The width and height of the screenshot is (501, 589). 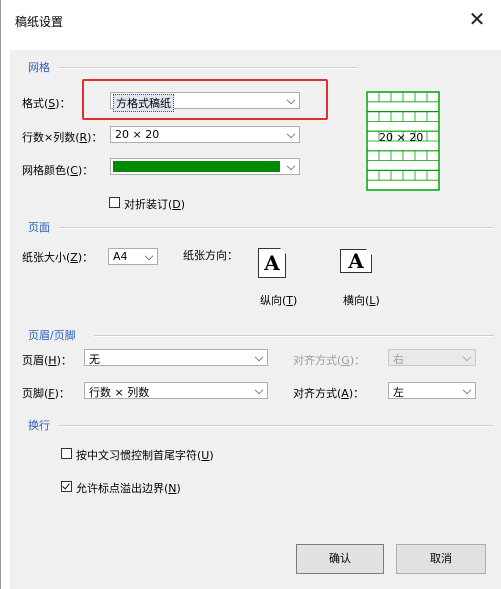 I want to click on punctuation-overflow-checkbox, so click(x=66, y=486).